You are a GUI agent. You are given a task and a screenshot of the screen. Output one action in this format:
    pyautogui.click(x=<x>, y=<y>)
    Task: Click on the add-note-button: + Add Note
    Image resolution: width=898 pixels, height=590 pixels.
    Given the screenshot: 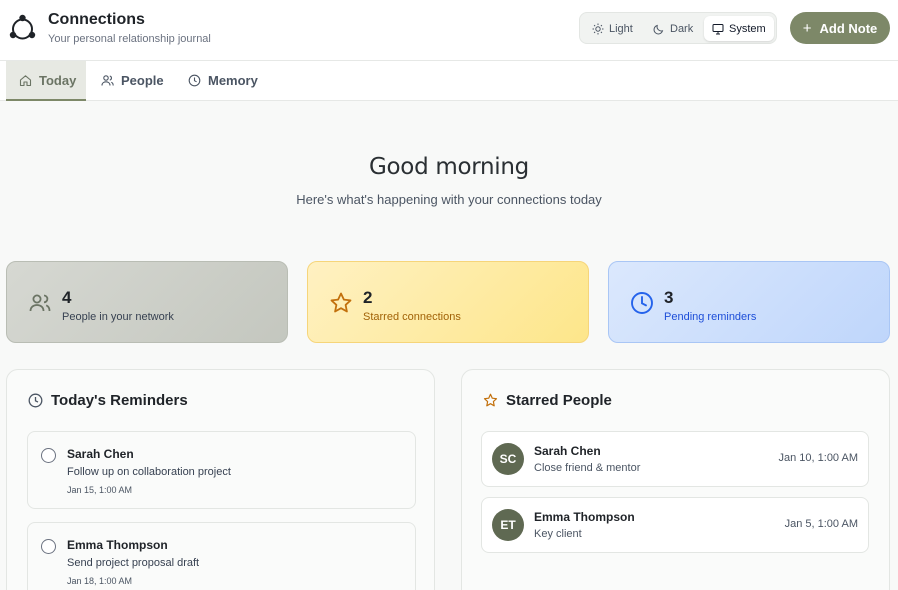 What is the action you would take?
    pyautogui.click(x=840, y=28)
    